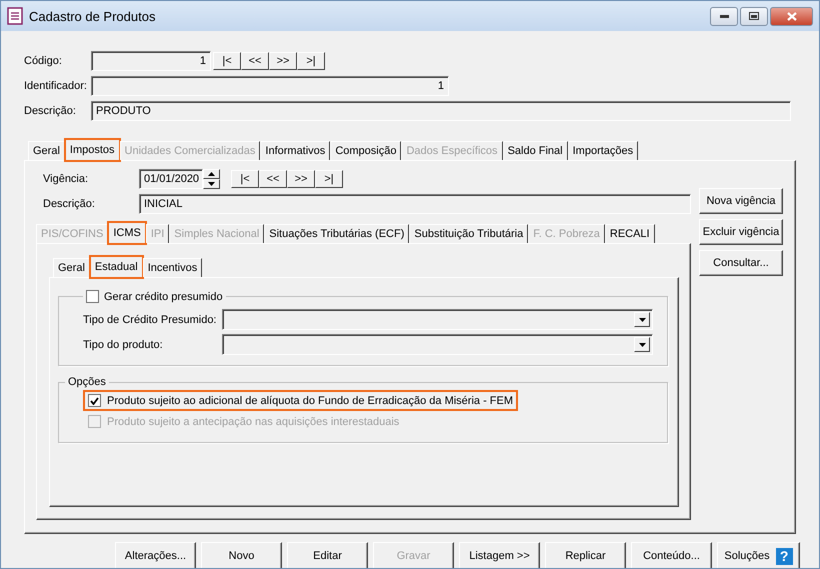 This screenshot has height=569, width=820. Describe the element at coordinates (499, 555) in the screenshot. I see `action-button: Listagem >>` at that location.